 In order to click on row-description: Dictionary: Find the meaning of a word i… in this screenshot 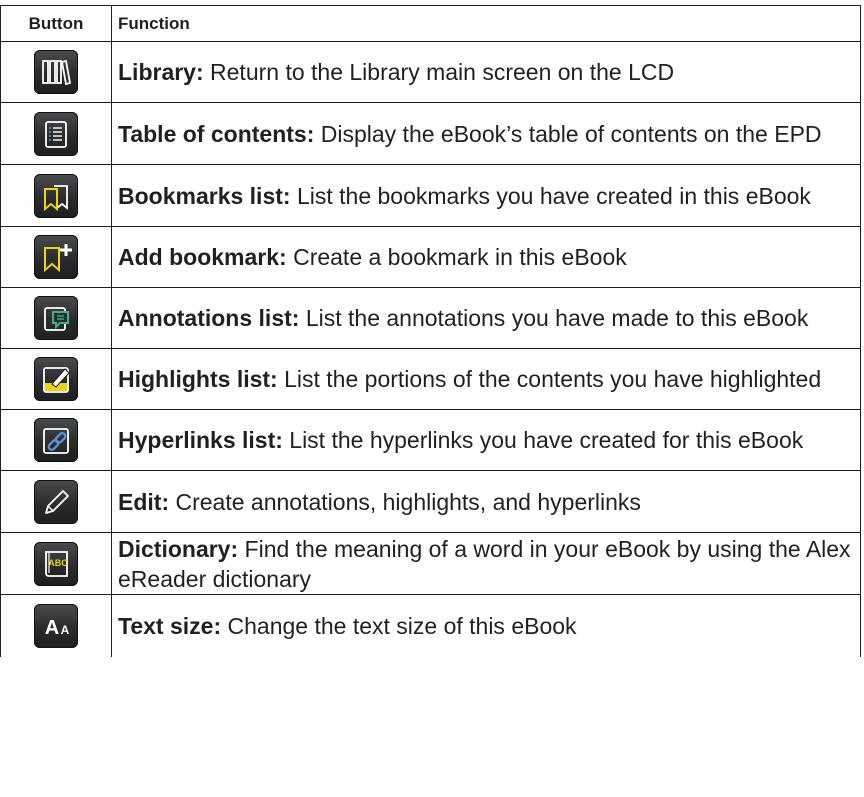, I will do `click(486, 563)`.